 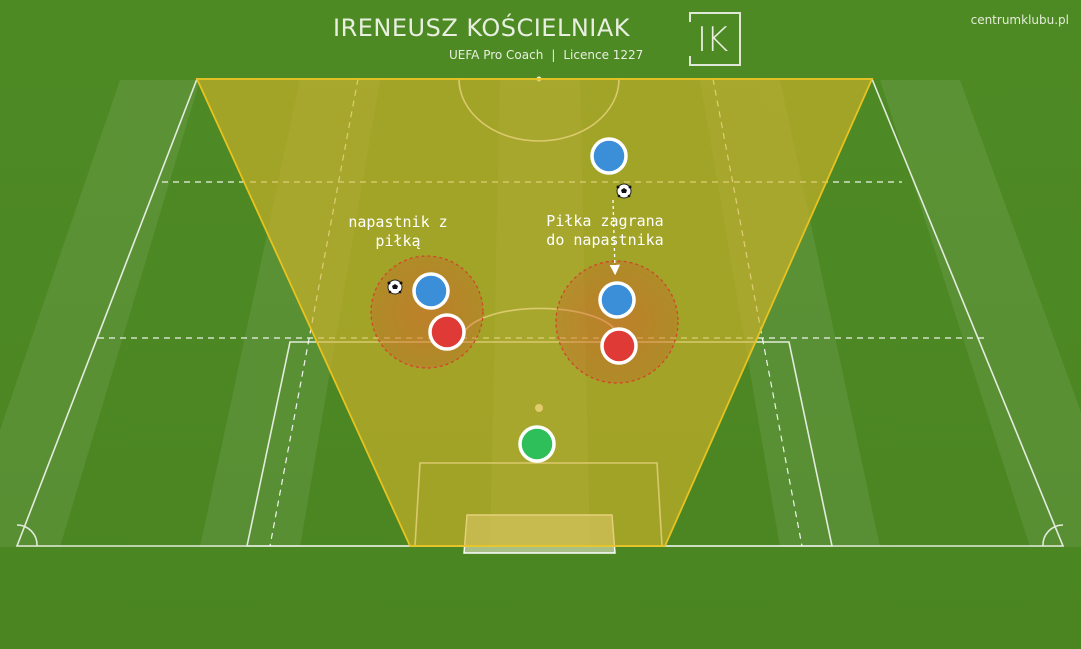 I want to click on logo-letters: IK, so click(x=712, y=40).